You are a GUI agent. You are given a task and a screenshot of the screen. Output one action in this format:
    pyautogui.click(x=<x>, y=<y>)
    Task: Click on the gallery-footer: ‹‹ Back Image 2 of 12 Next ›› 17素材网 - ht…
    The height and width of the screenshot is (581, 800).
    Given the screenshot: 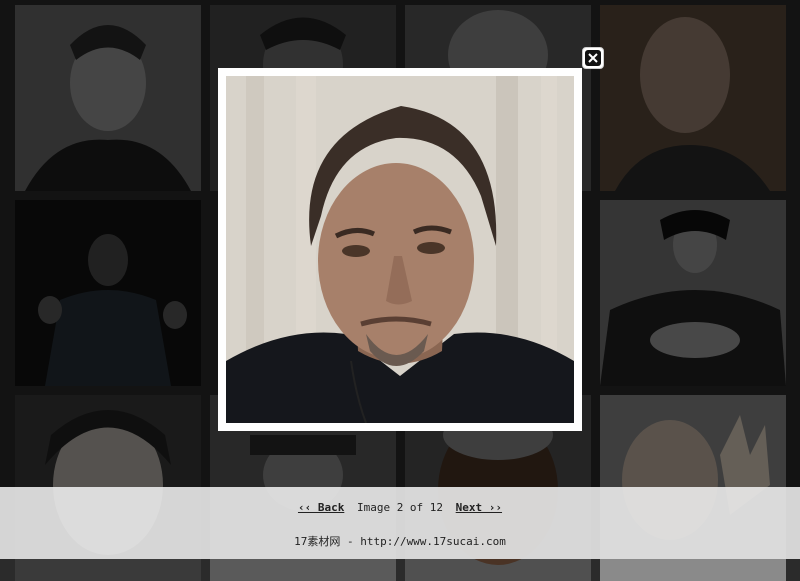 What is the action you would take?
    pyautogui.click(x=400, y=523)
    